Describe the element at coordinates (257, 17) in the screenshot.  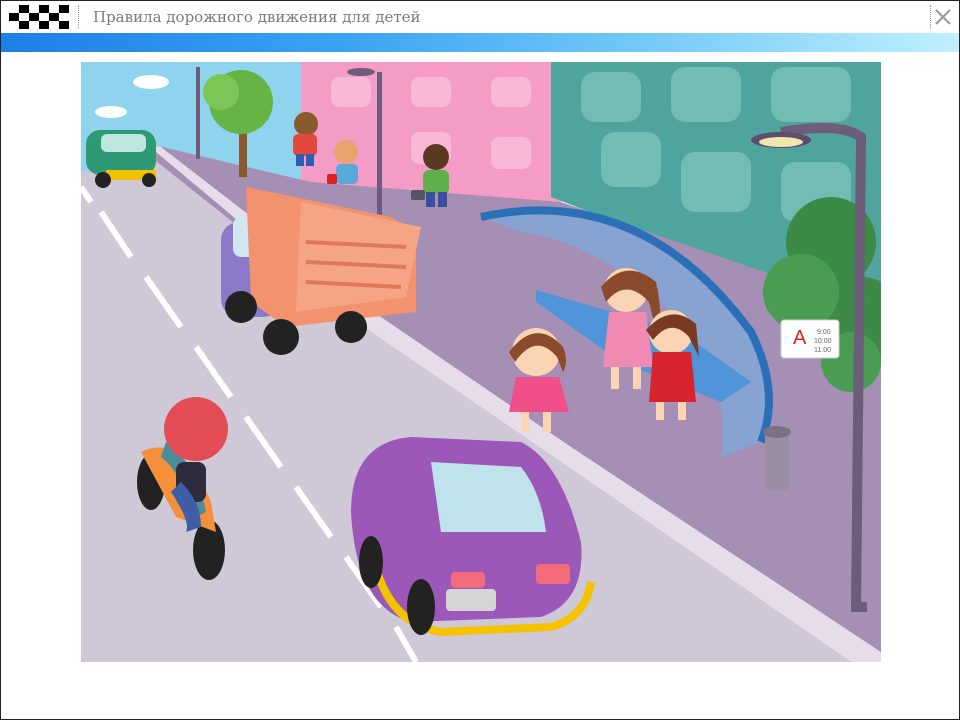
I see `window-title: Правила дорожного движения для детей` at that location.